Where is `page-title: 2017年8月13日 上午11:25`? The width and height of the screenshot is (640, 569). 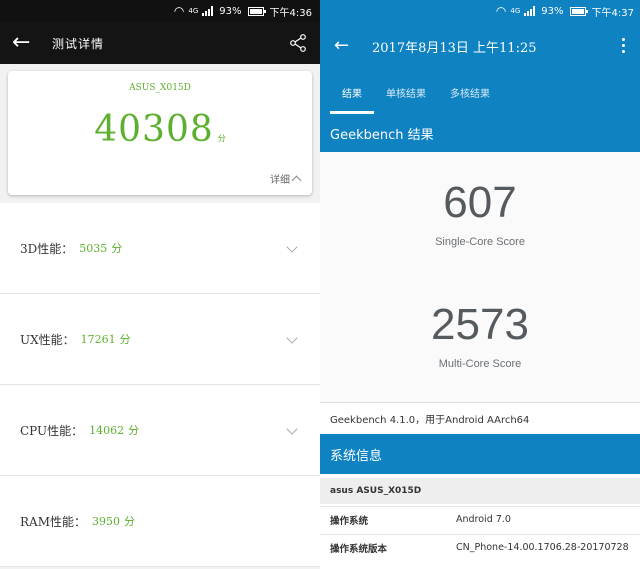
page-title: 2017年8月13日 上午11:25 is located at coordinates (454, 48).